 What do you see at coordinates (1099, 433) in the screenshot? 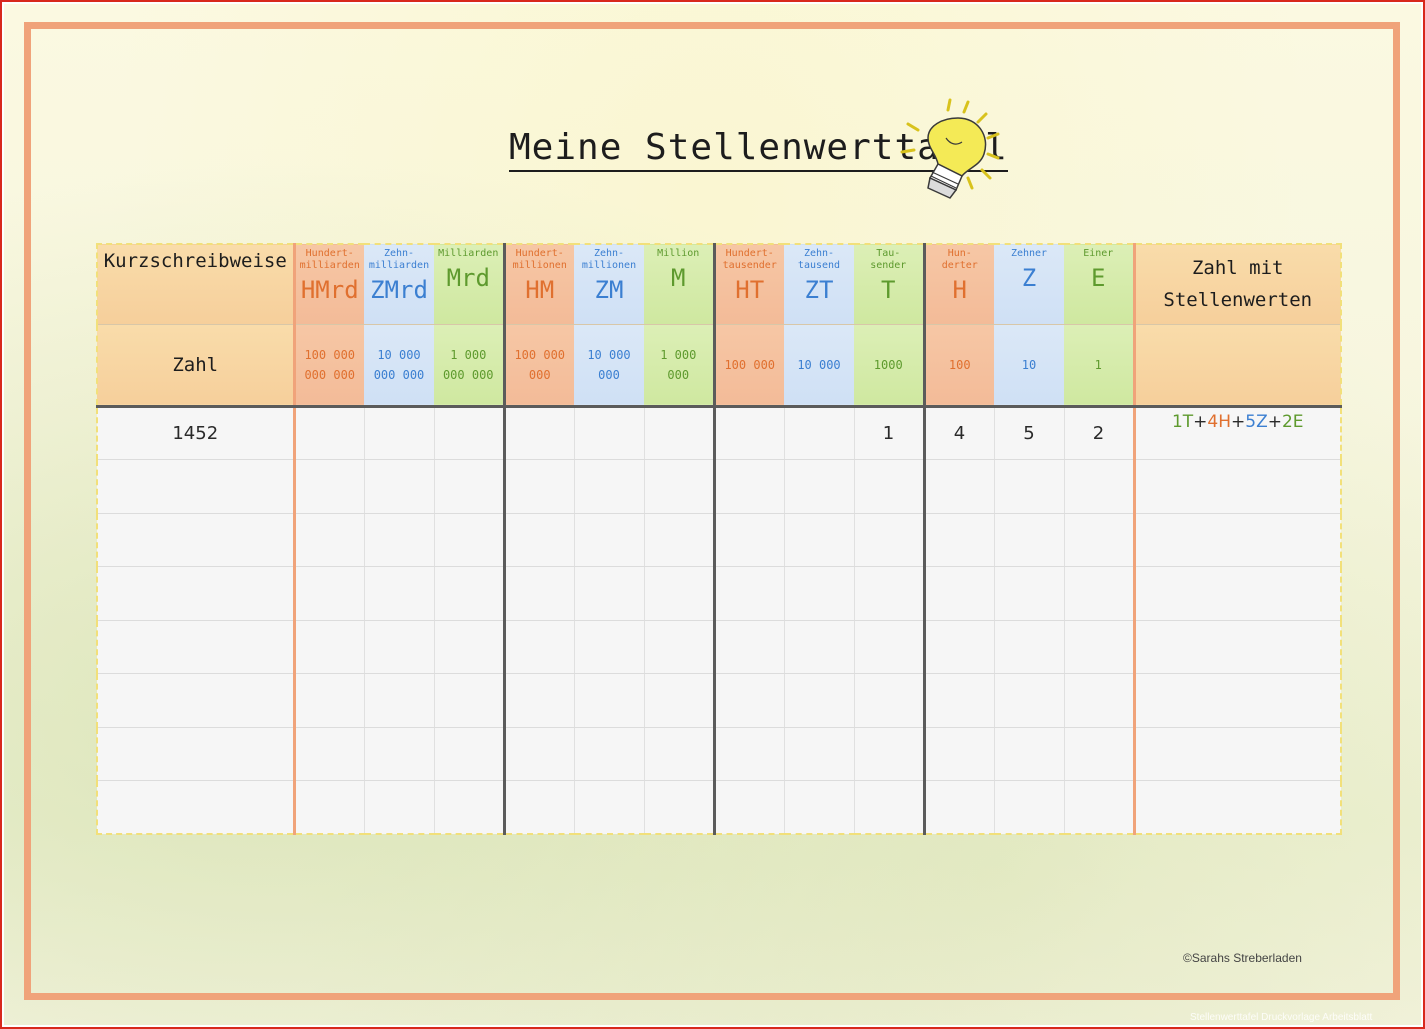
I see `digit-cell-e: 2` at bounding box center [1099, 433].